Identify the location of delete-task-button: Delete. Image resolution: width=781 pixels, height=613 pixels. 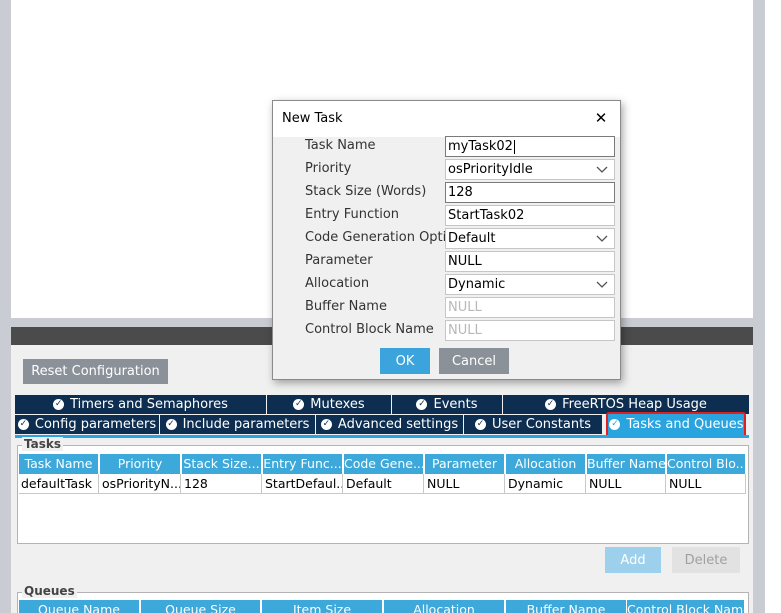
(706, 560).